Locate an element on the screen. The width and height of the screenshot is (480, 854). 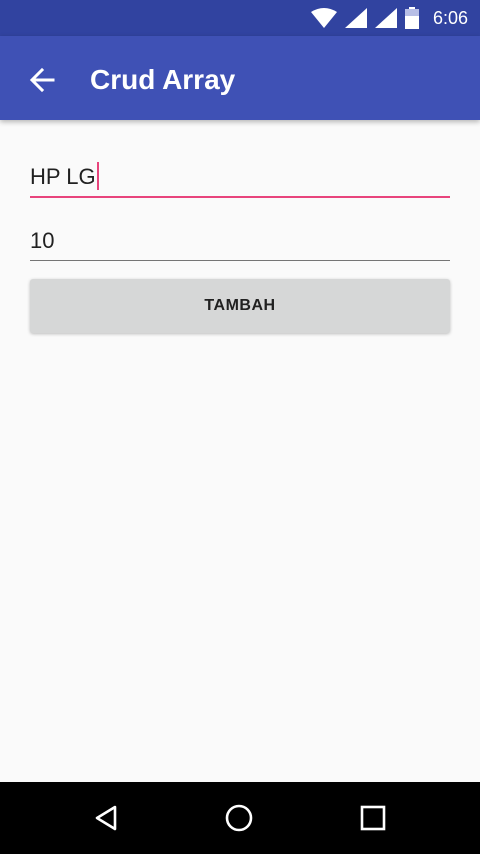
recents-square-icon is located at coordinates (373, 818).